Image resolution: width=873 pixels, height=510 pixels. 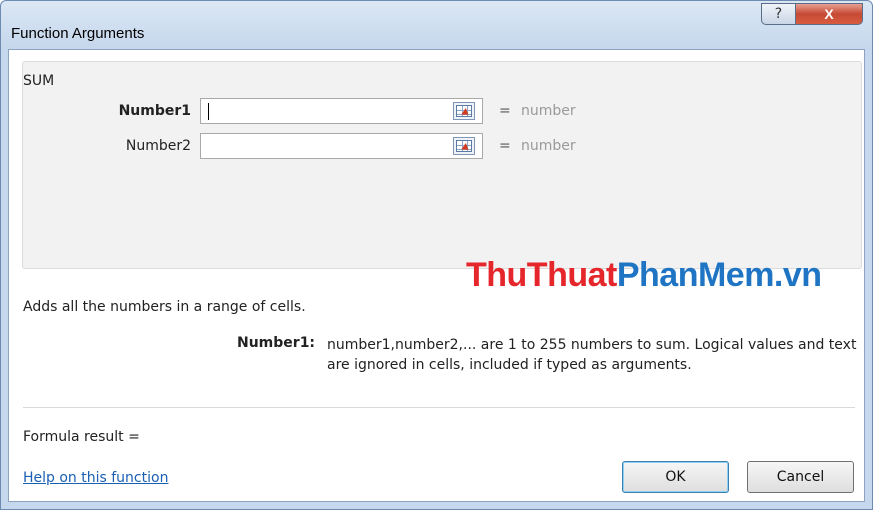 I want to click on watermark-part2: PhanMem.vn, so click(x=719, y=275).